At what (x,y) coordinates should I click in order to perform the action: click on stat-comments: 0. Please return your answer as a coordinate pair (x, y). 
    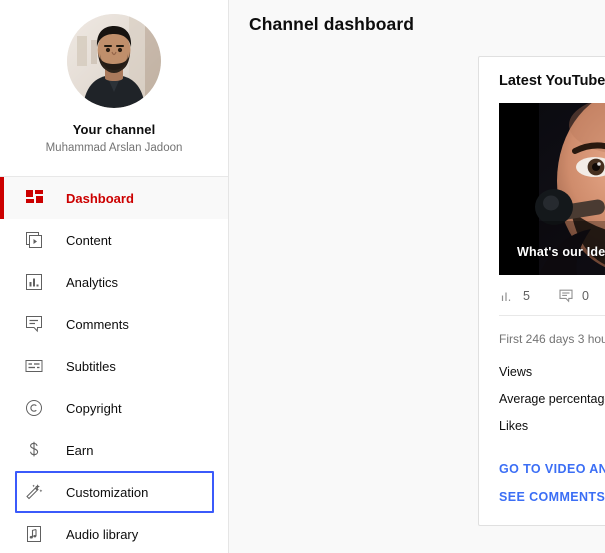
    Looking at the image, I should click on (573, 296).